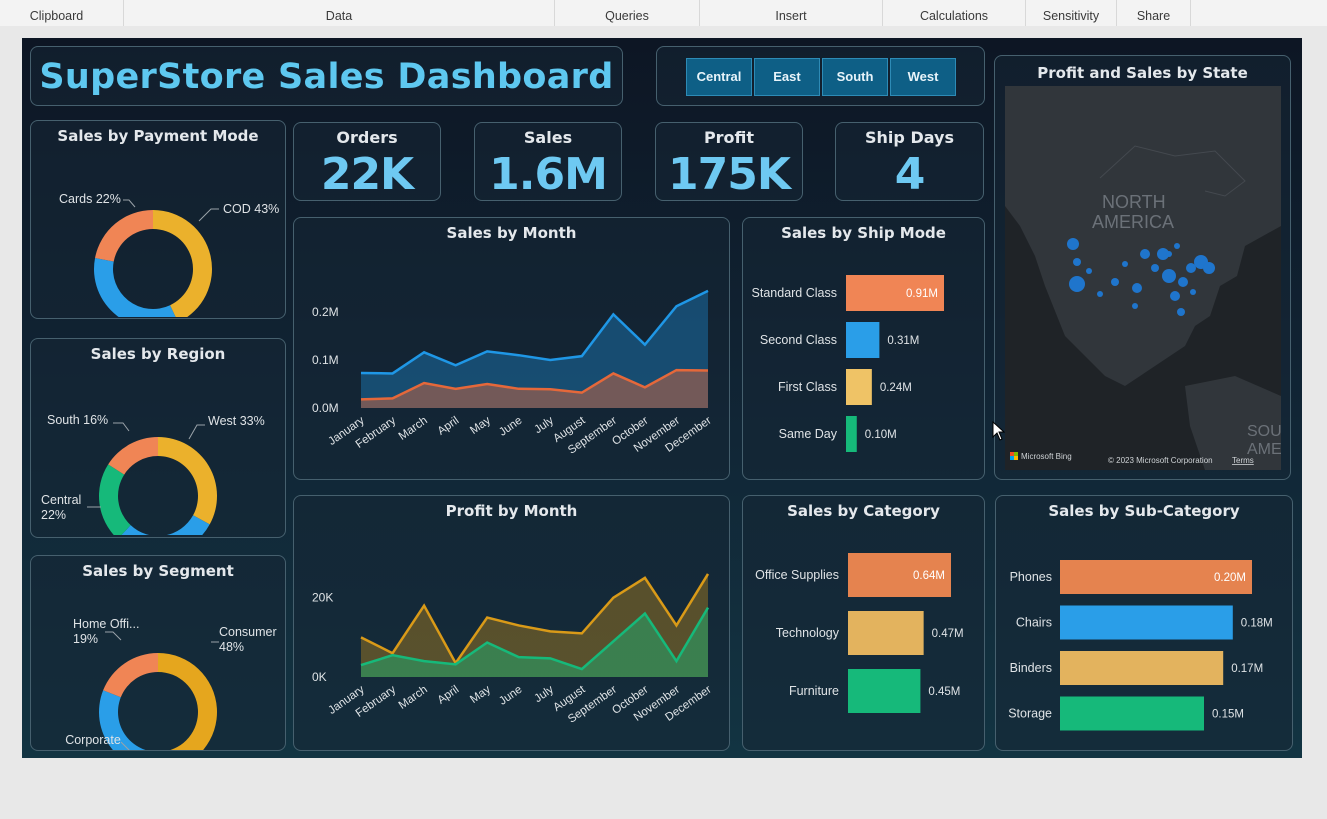 This screenshot has width=1327, height=819. Describe the element at coordinates (855, 77) in the screenshot. I see `slicer-south-button: South` at that location.